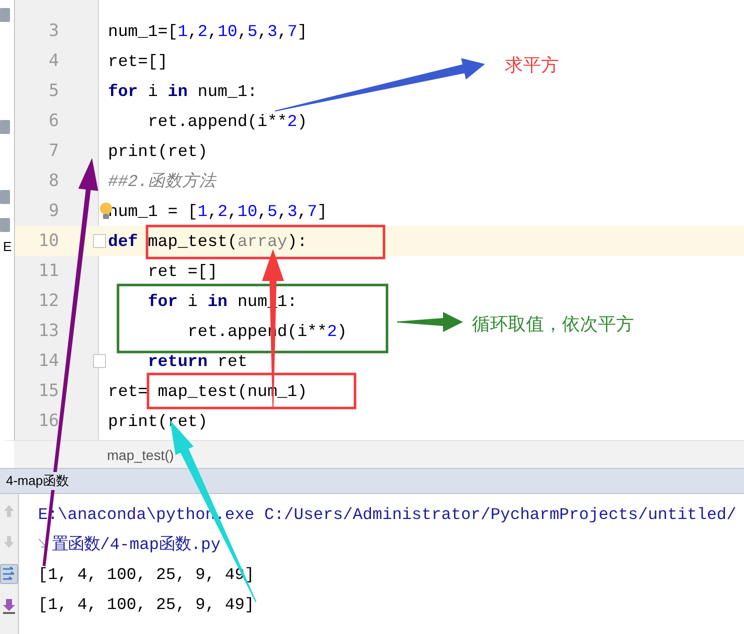  I want to click on code-line: ret =[], so click(182, 271).